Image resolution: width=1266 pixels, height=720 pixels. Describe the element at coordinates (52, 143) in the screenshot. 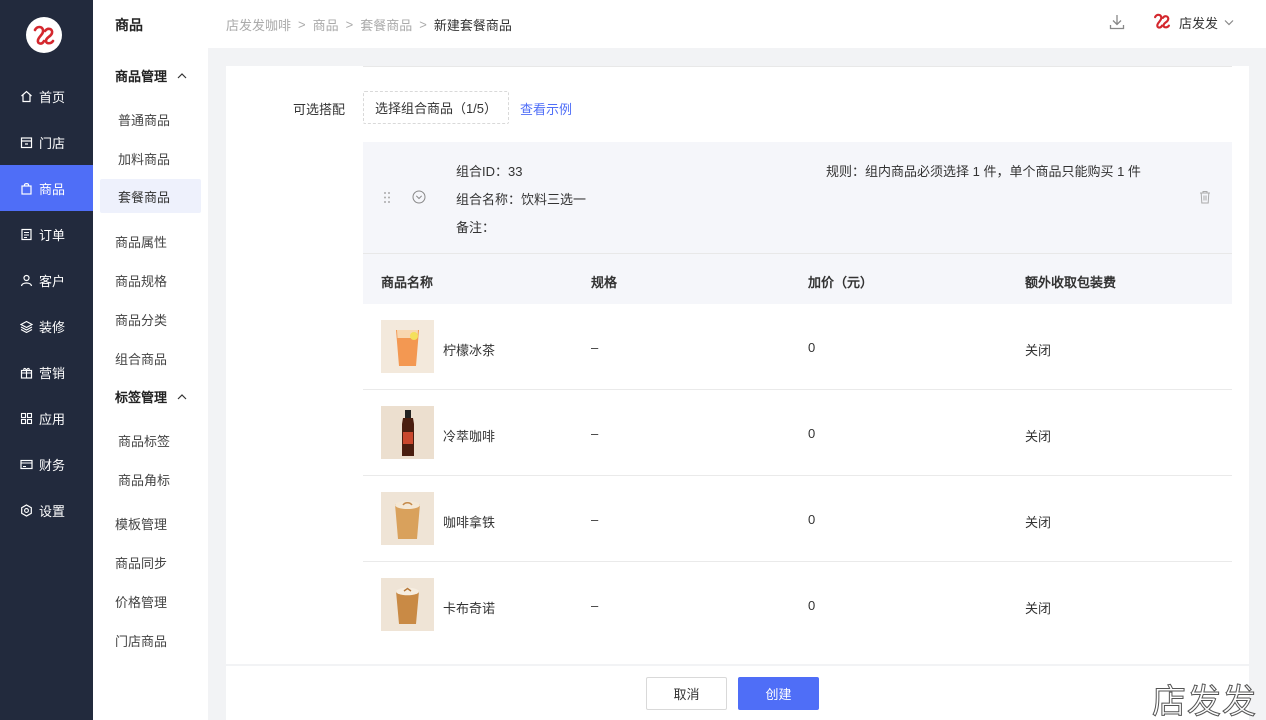

I see `nav-item-label: 门店` at that location.